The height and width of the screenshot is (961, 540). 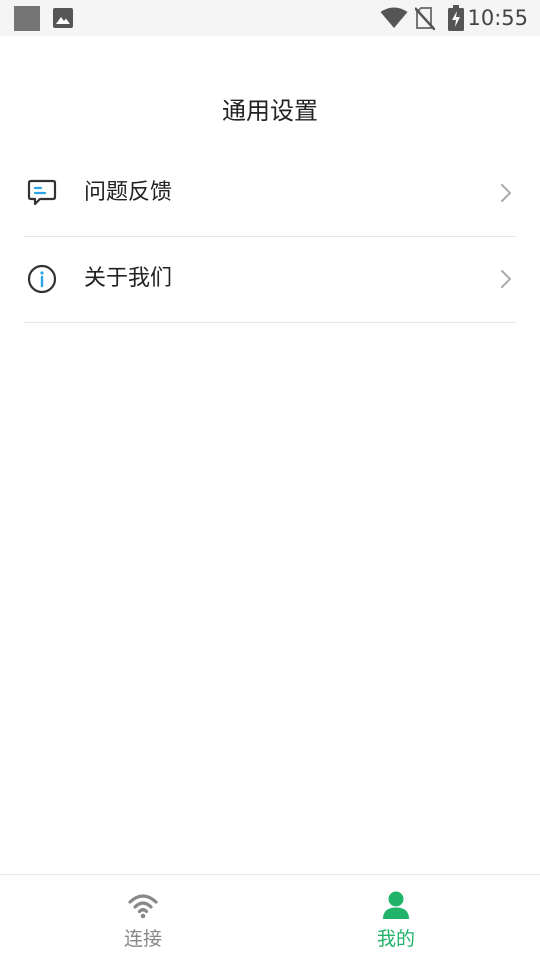 I want to click on menu-item-feedback: 问题反馈, so click(x=270, y=193).